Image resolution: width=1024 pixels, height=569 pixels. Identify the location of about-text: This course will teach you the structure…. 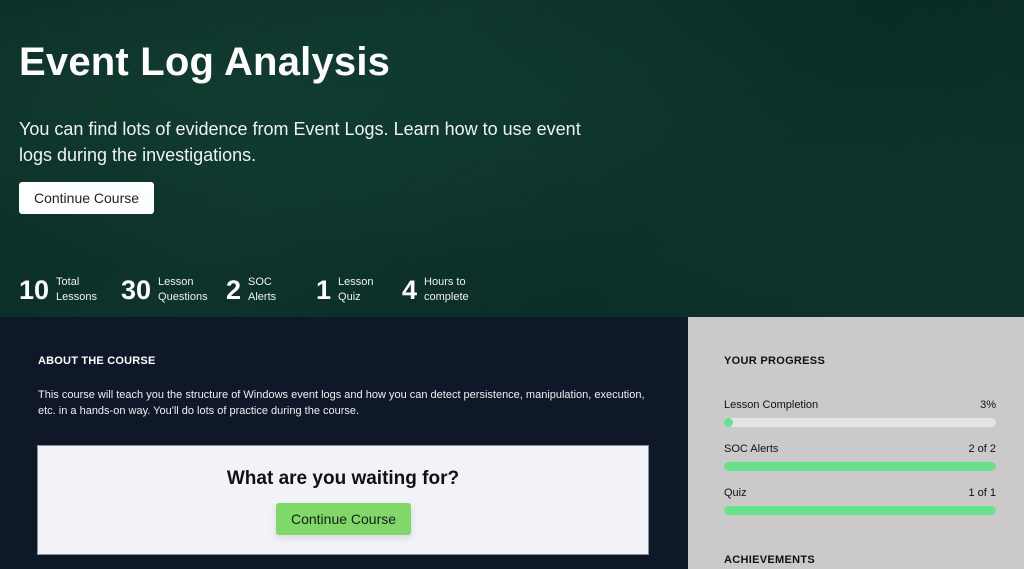
(341, 403).